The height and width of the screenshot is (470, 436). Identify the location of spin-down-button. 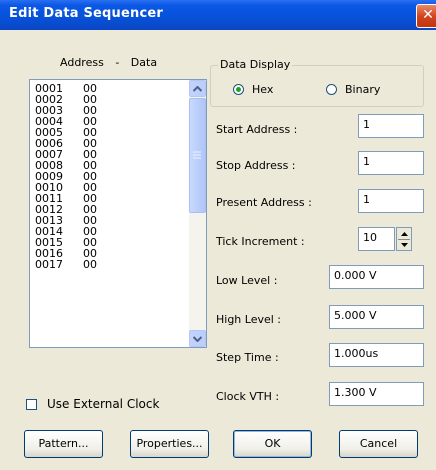
(404, 245).